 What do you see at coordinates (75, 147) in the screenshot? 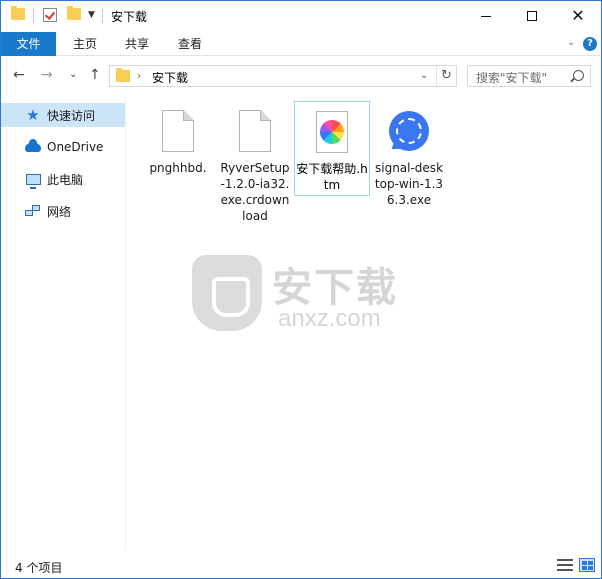
I see `sidebar-item-label: OneDrive` at bounding box center [75, 147].